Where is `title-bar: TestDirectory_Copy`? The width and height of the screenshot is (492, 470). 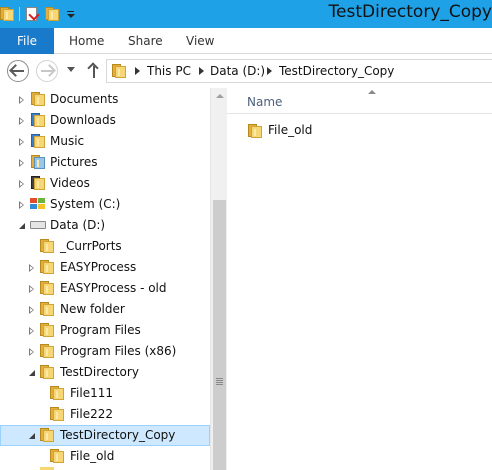 title-bar: TestDirectory_Copy is located at coordinates (246, 14).